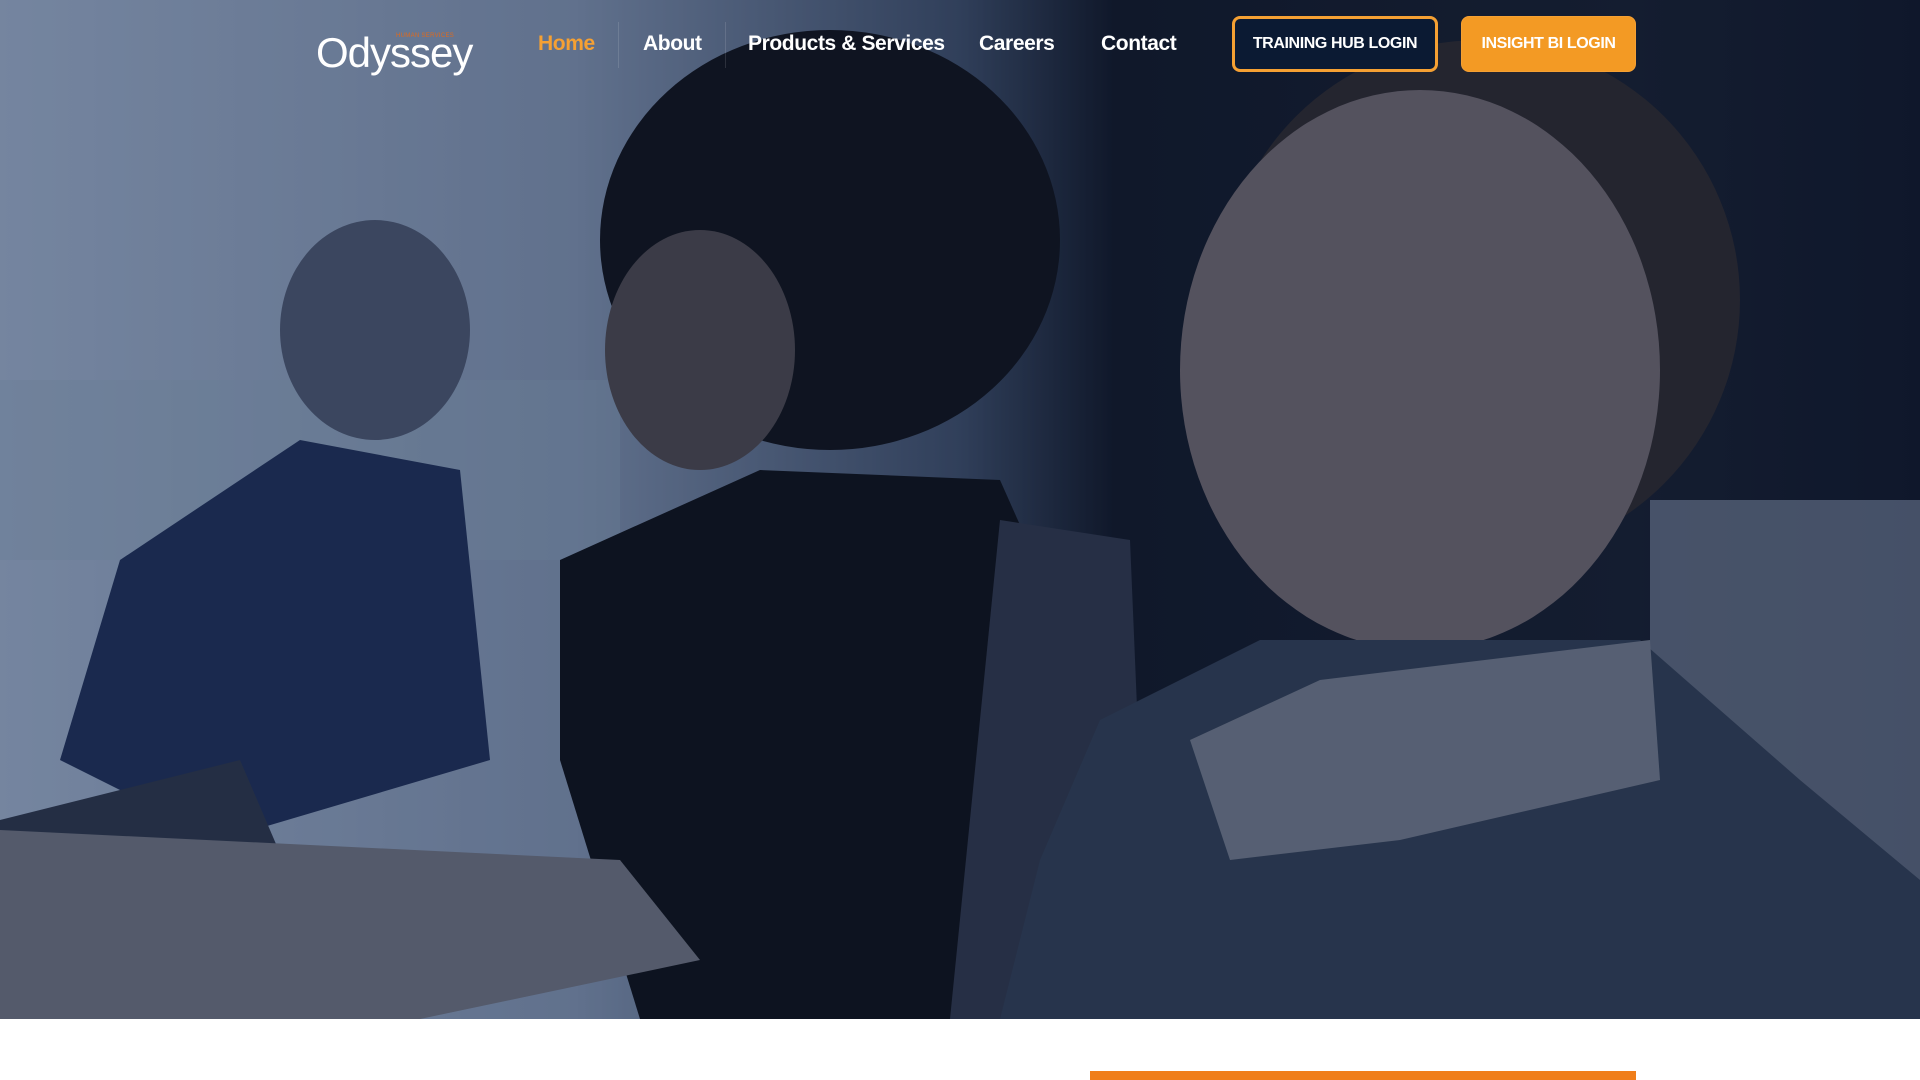 This screenshot has width=1920, height=1080. I want to click on training-hub-login-button: TRAINING HUB LOGIN, so click(1335, 44).